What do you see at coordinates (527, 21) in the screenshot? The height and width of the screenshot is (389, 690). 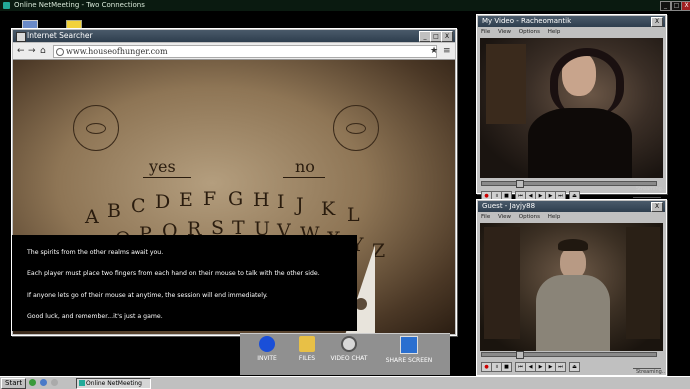 I see `video-title: My Video - Racheomantik` at bounding box center [527, 21].